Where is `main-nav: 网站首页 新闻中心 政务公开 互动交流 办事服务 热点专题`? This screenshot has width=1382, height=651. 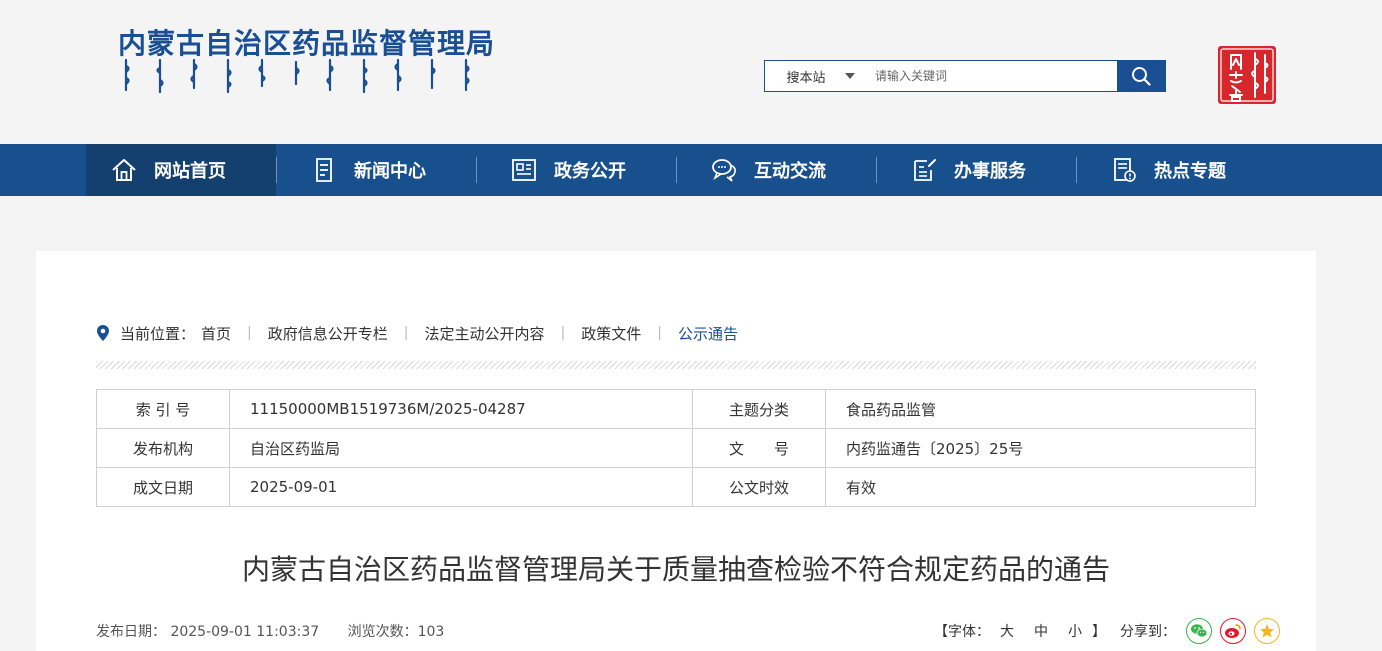 main-nav: 网站首页 新闻中心 政务公开 互动交流 办事服务 热点专题 is located at coordinates (691, 170).